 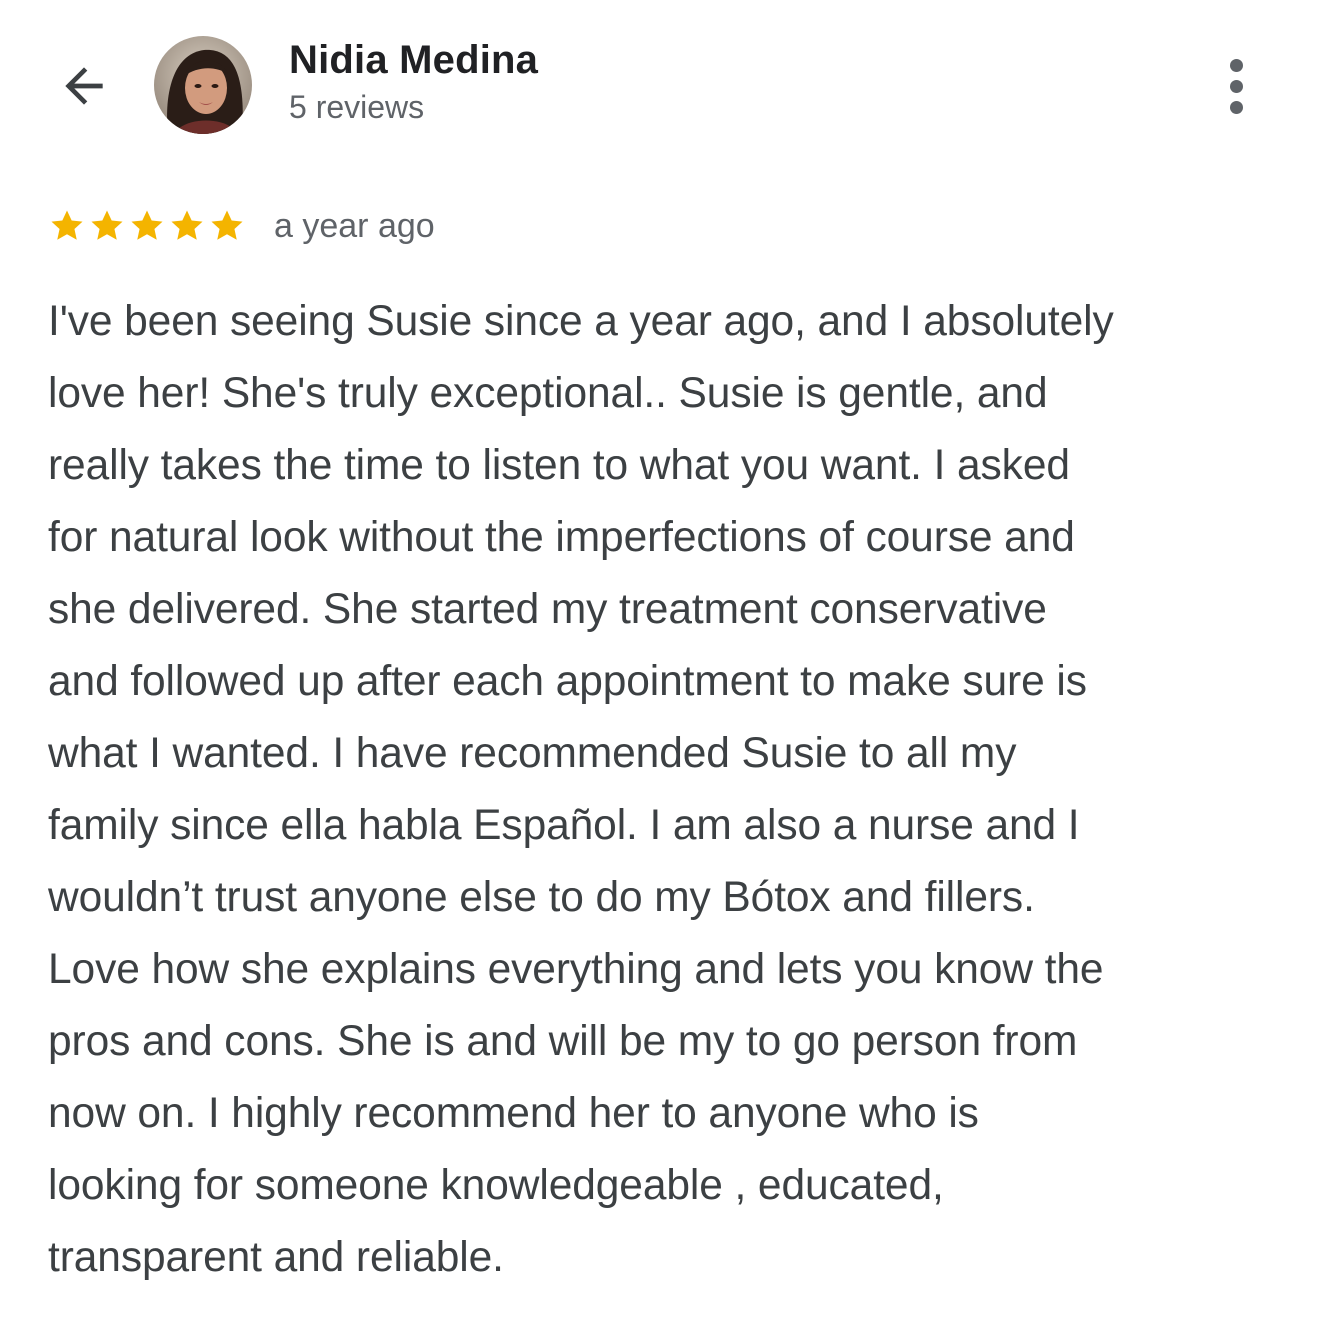 I want to click on back-button, so click(x=84, y=86).